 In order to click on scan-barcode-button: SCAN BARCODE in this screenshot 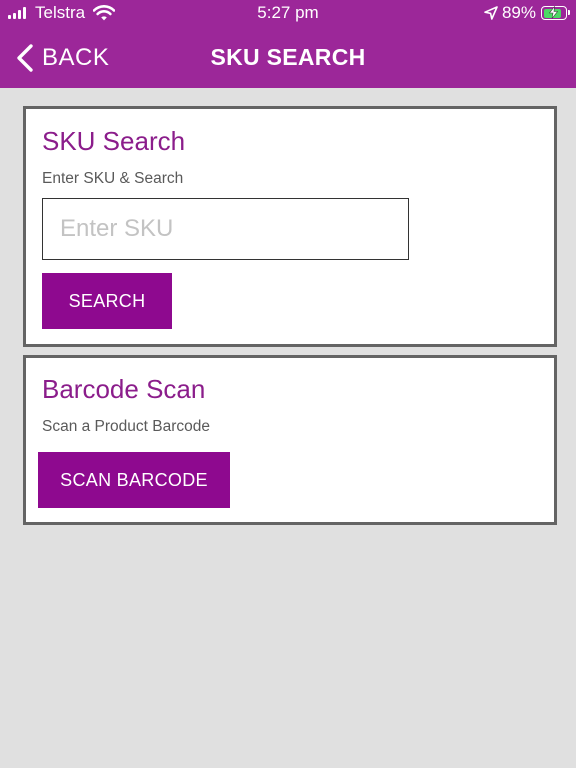, I will do `click(134, 480)`.